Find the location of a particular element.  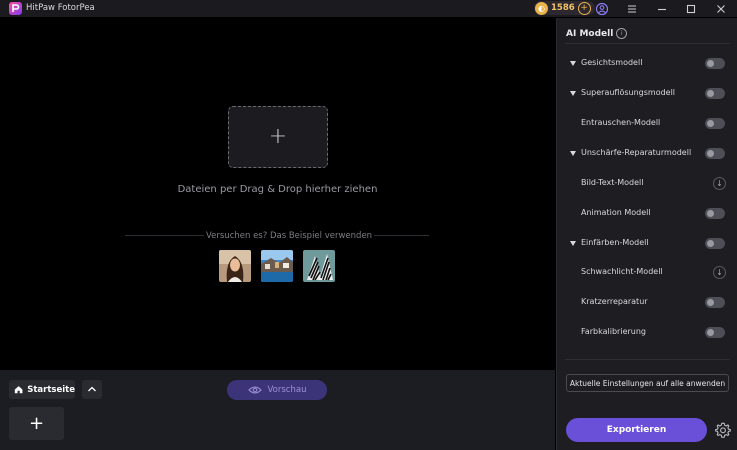

model-row-entrauschen: Entrauschen-Modell is located at coordinates (647, 125).